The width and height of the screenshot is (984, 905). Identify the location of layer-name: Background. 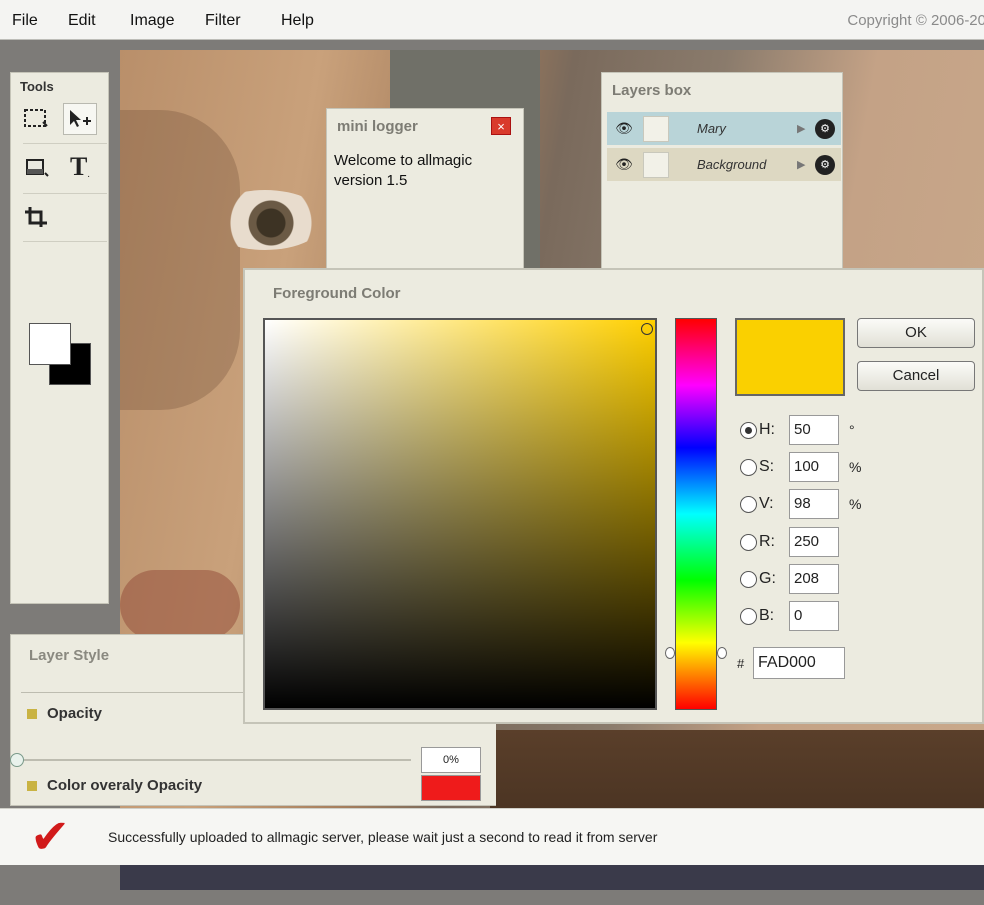
(732, 164).